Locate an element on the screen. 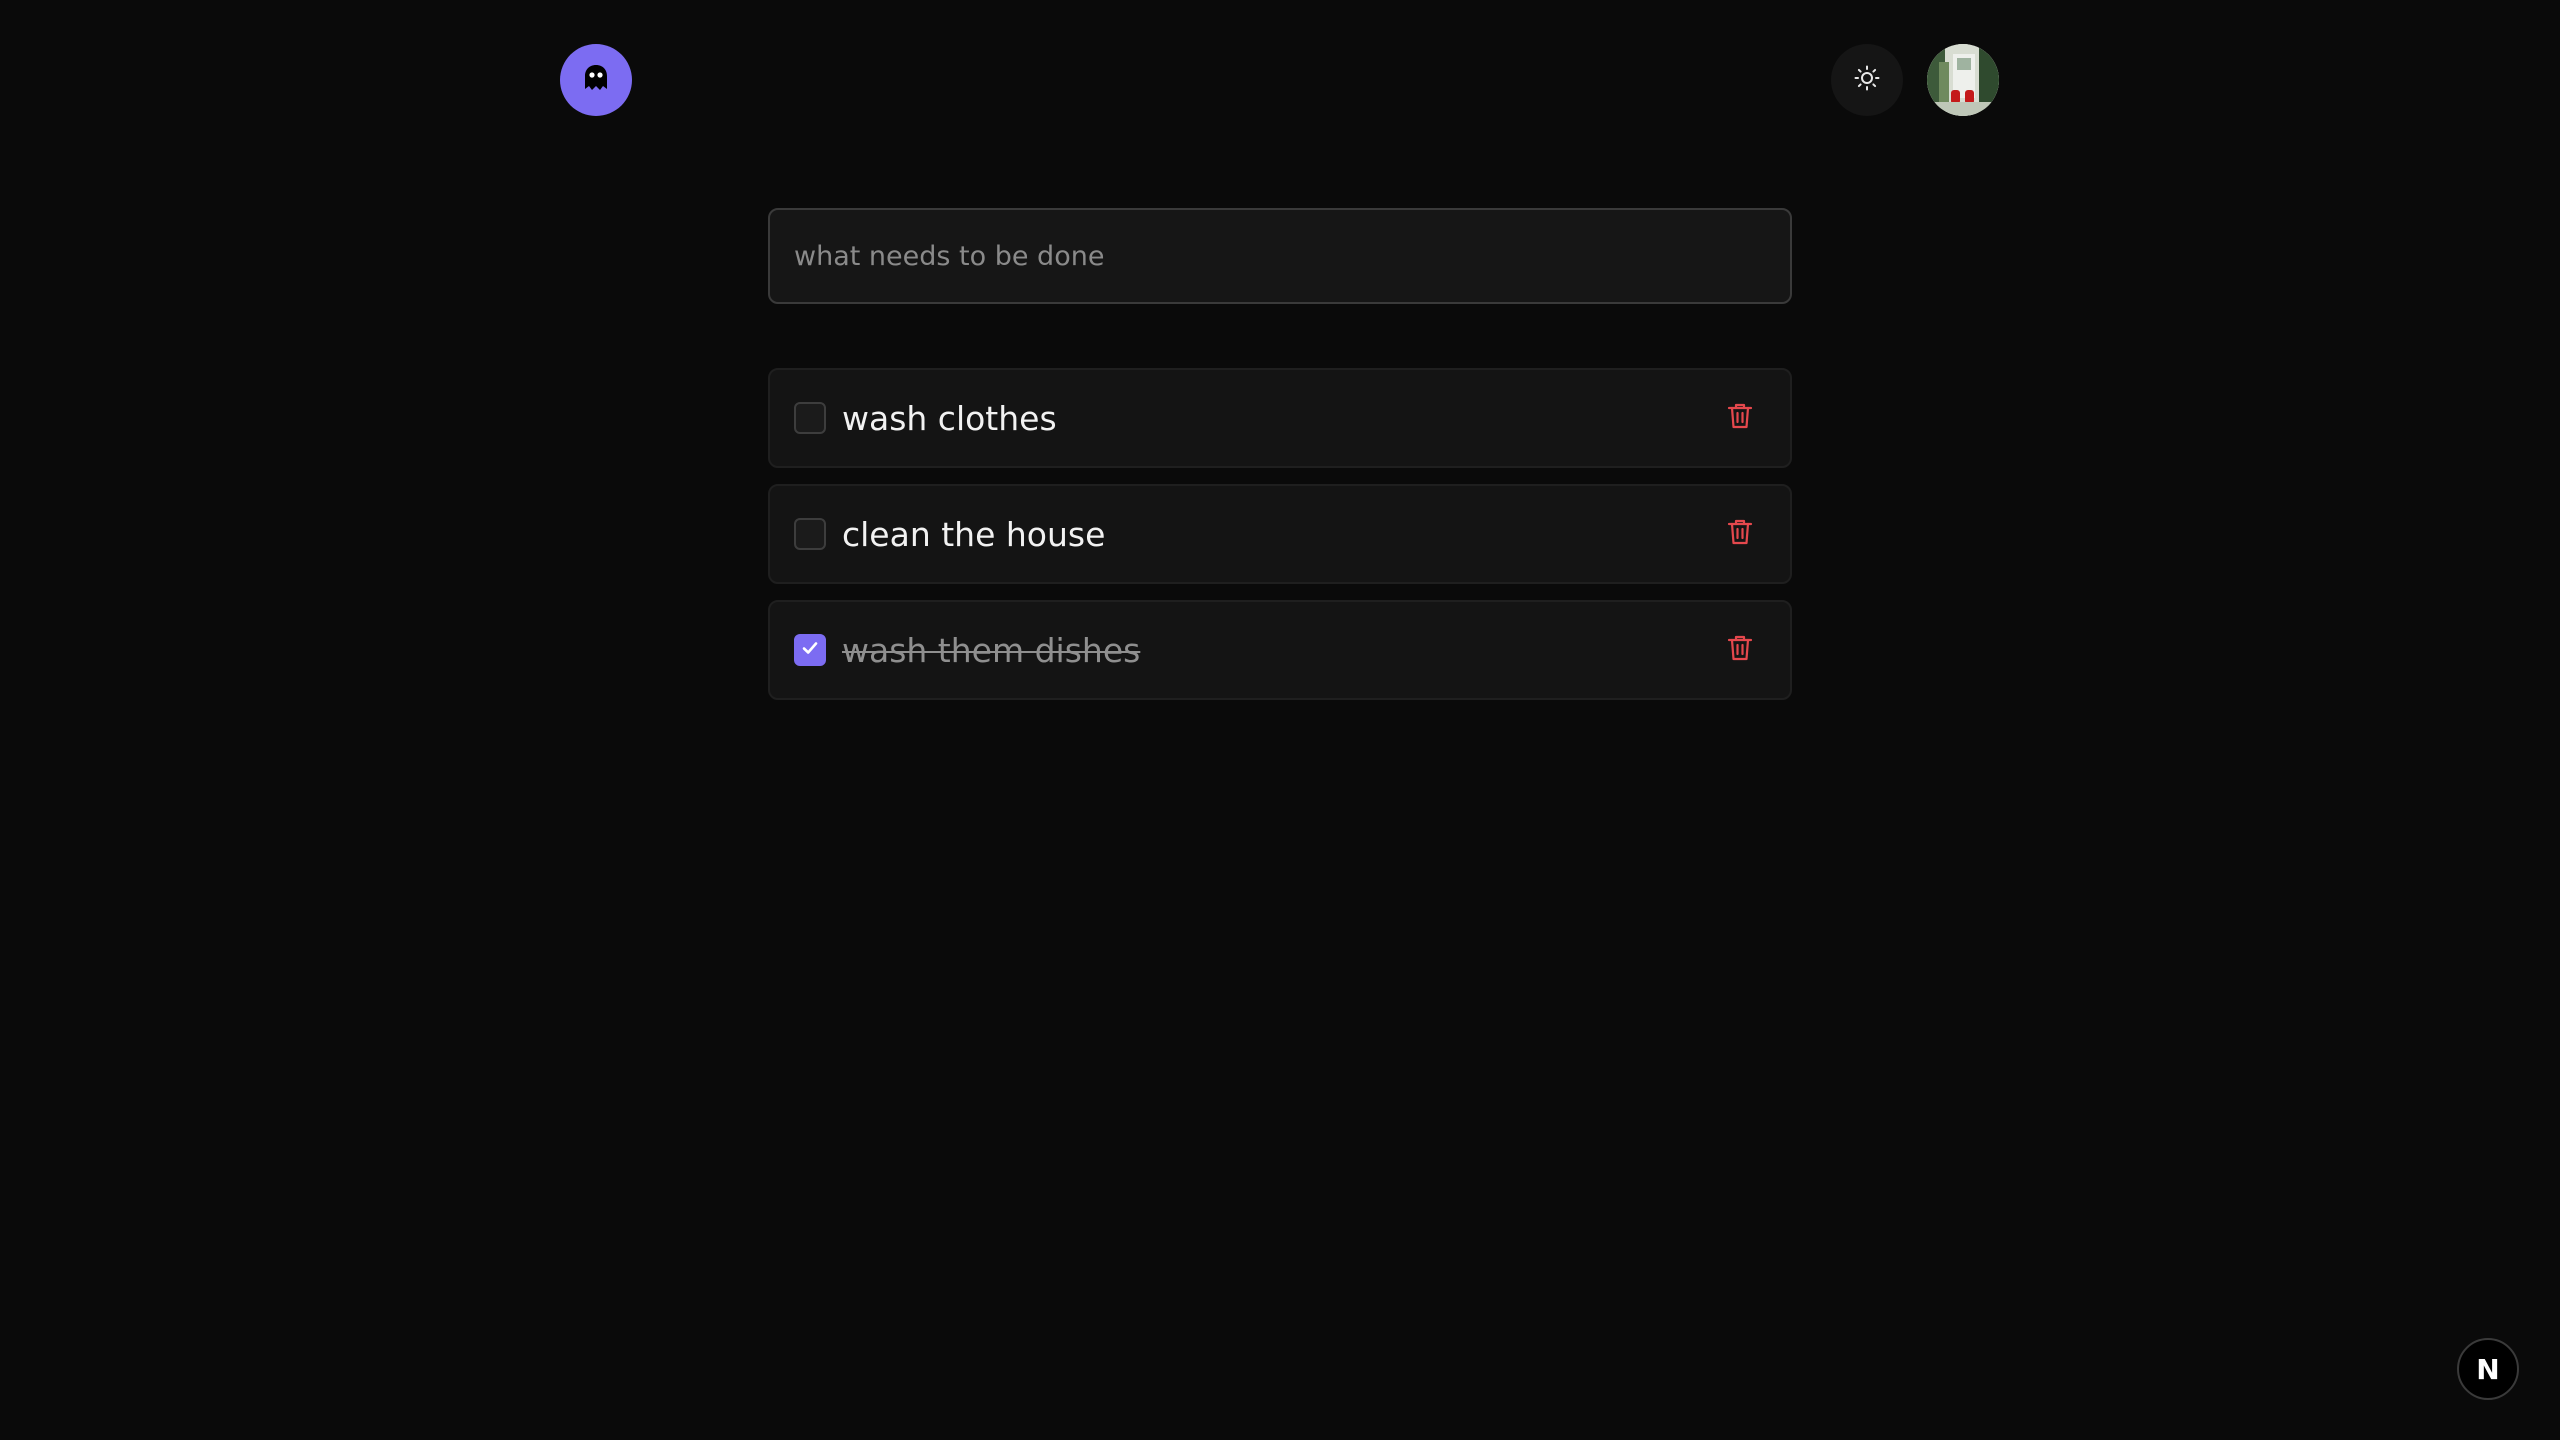  app-logo-button is located at coordinates (596, 80).